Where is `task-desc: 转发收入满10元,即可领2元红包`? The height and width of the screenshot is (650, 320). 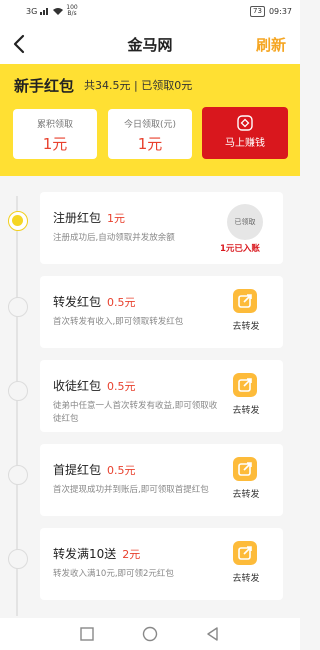 task-desc: 转发收入满10元,即可领2元红包 is located at coordinates (113, 574).